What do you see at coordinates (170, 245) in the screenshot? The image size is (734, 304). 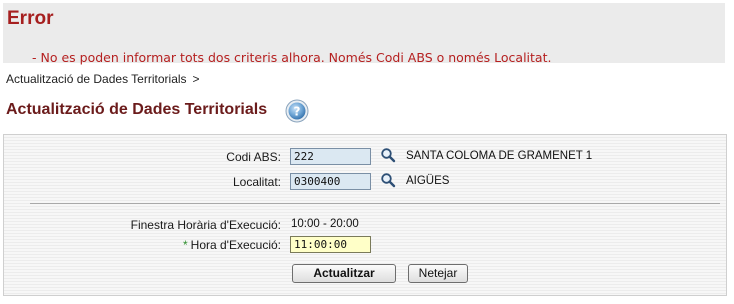 I see `hora-label-wrap: * Hora d'Execució:` at bounding box center [170, 245].